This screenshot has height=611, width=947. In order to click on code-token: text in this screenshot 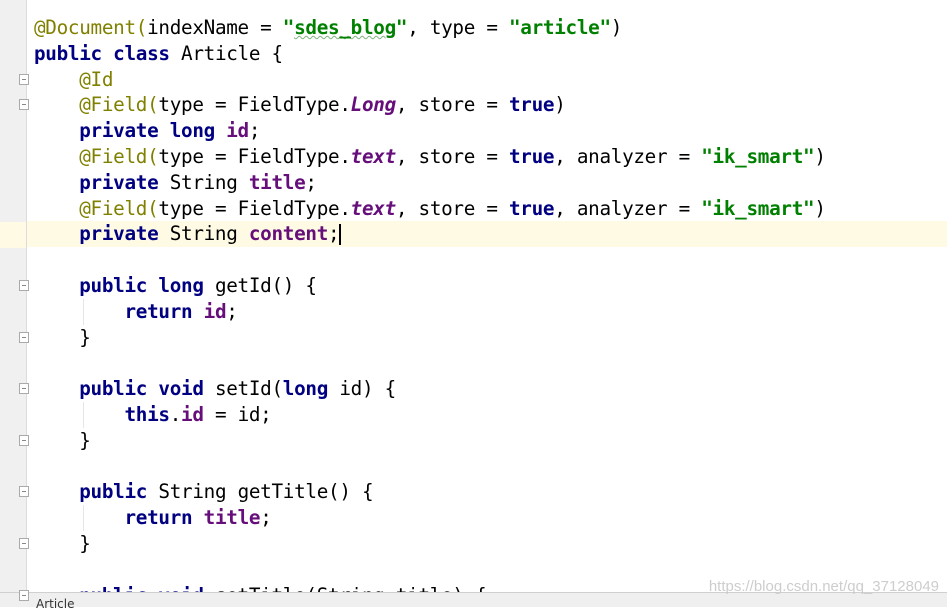, I will do `click(373, 208)`.